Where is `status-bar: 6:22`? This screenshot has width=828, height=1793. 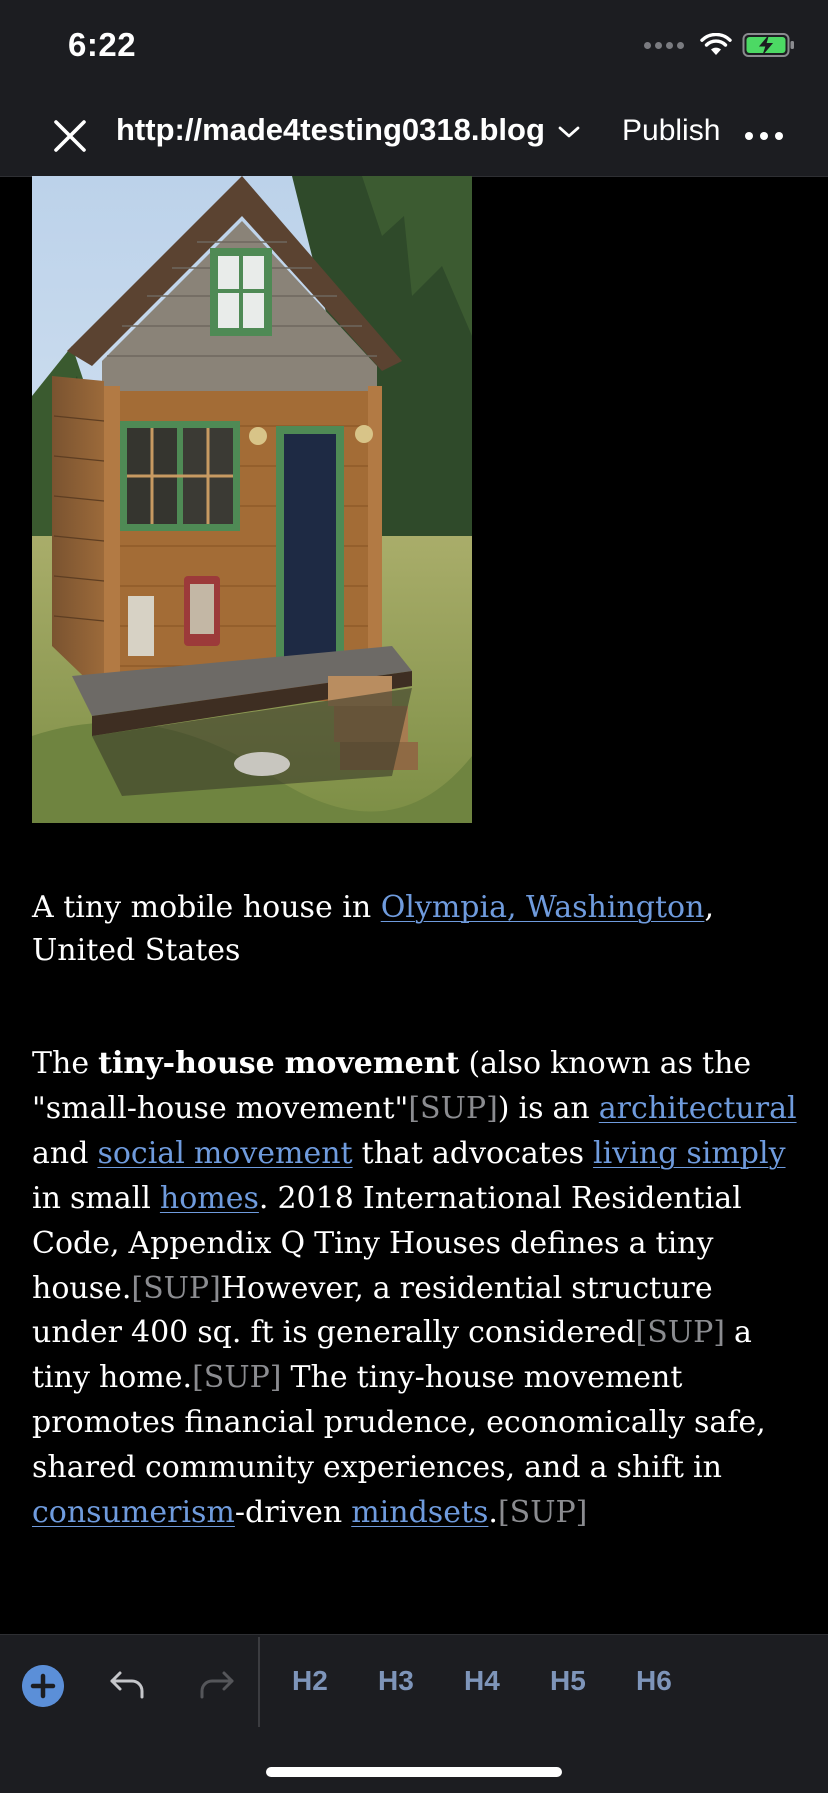
status-bar: 6:22 is located at coordinates (414, 48).